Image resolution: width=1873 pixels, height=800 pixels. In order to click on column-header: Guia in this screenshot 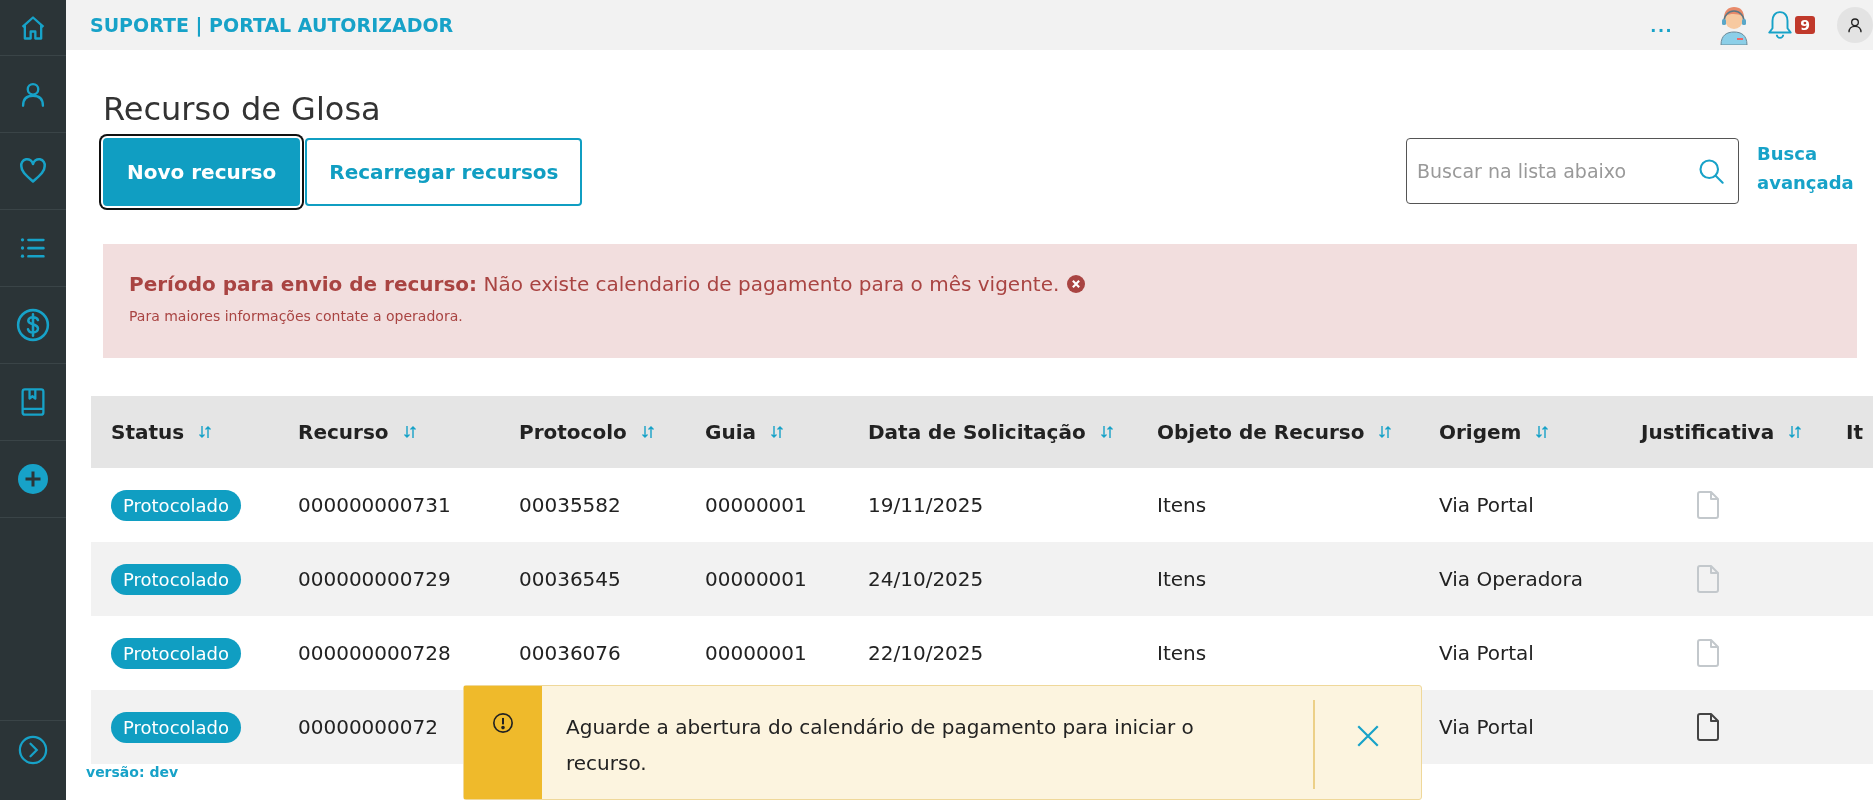, I will do `click(744, 432)`.